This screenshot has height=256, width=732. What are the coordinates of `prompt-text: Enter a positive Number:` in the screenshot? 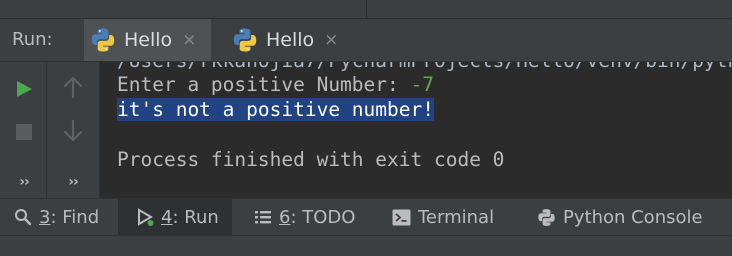 It's located at (264, 84).